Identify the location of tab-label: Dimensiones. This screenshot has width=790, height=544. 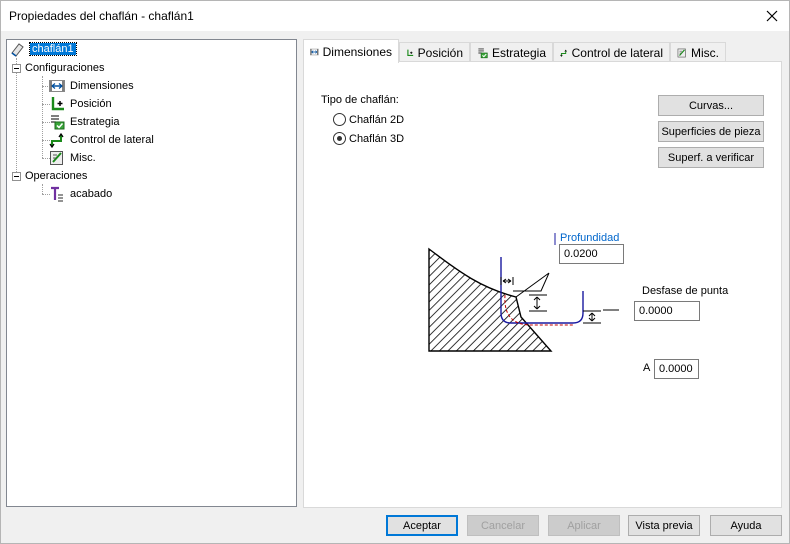
(357, 51).